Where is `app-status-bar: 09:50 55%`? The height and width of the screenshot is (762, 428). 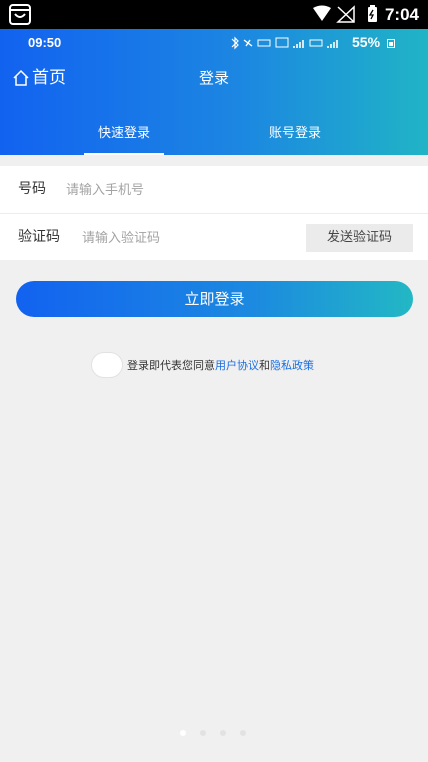
app-status-bar: 09:50 55% is located at coordinates (214, 43).